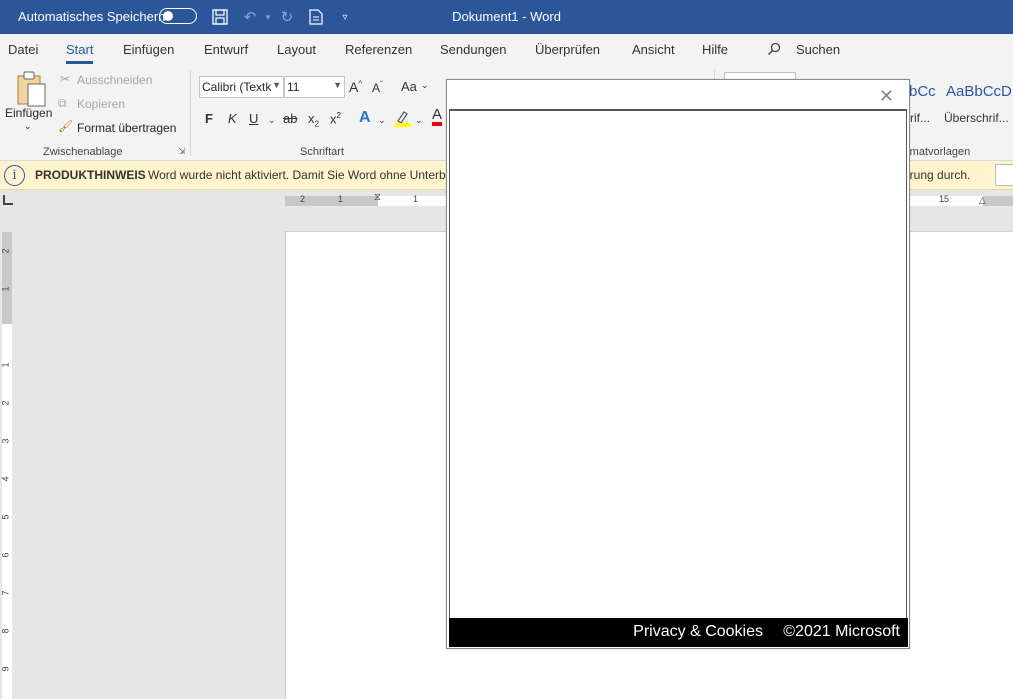  What do you see at coordinates (922, 91) in the screenshot?
I see `style-heading-preview: bCc` at bounding box center [922, 91].